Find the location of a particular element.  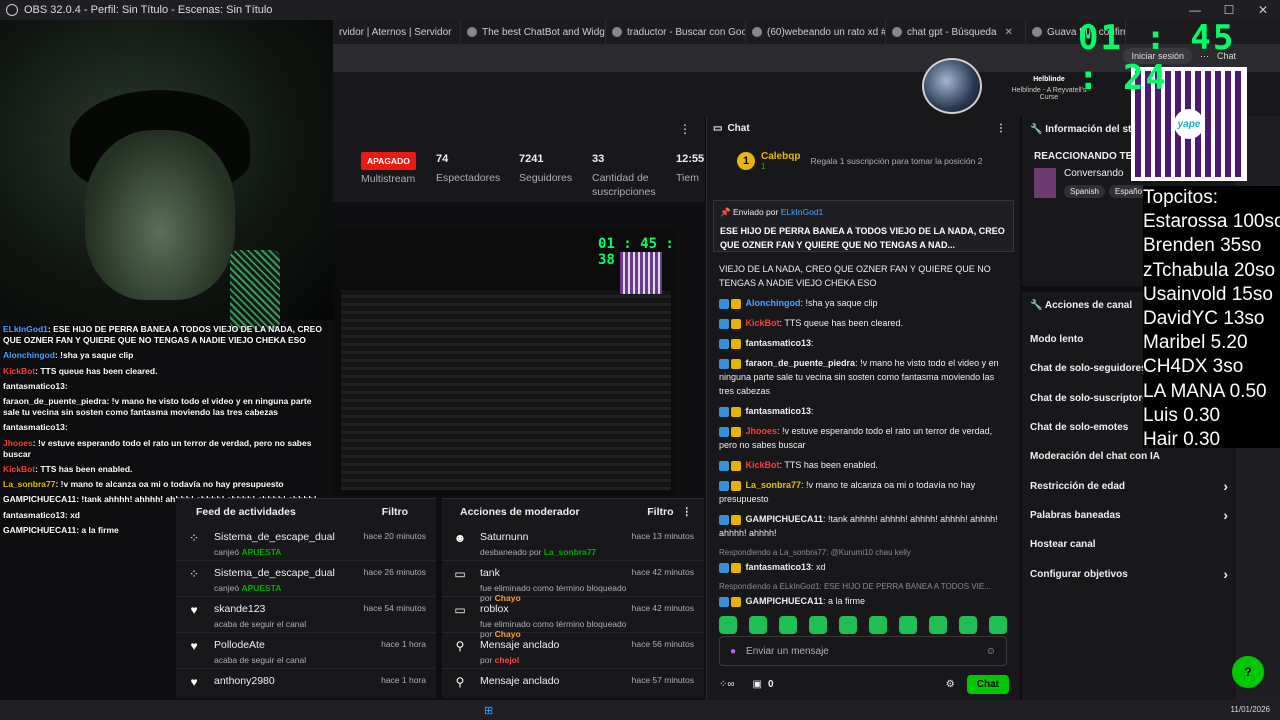

browser-tab: (60)webeando un rato xd #✕ is located at coordinates (816, 32).